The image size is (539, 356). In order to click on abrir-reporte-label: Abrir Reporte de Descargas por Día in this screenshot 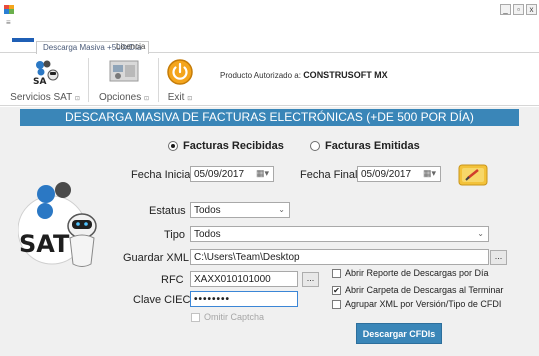, I will do `click(417, 273)`.